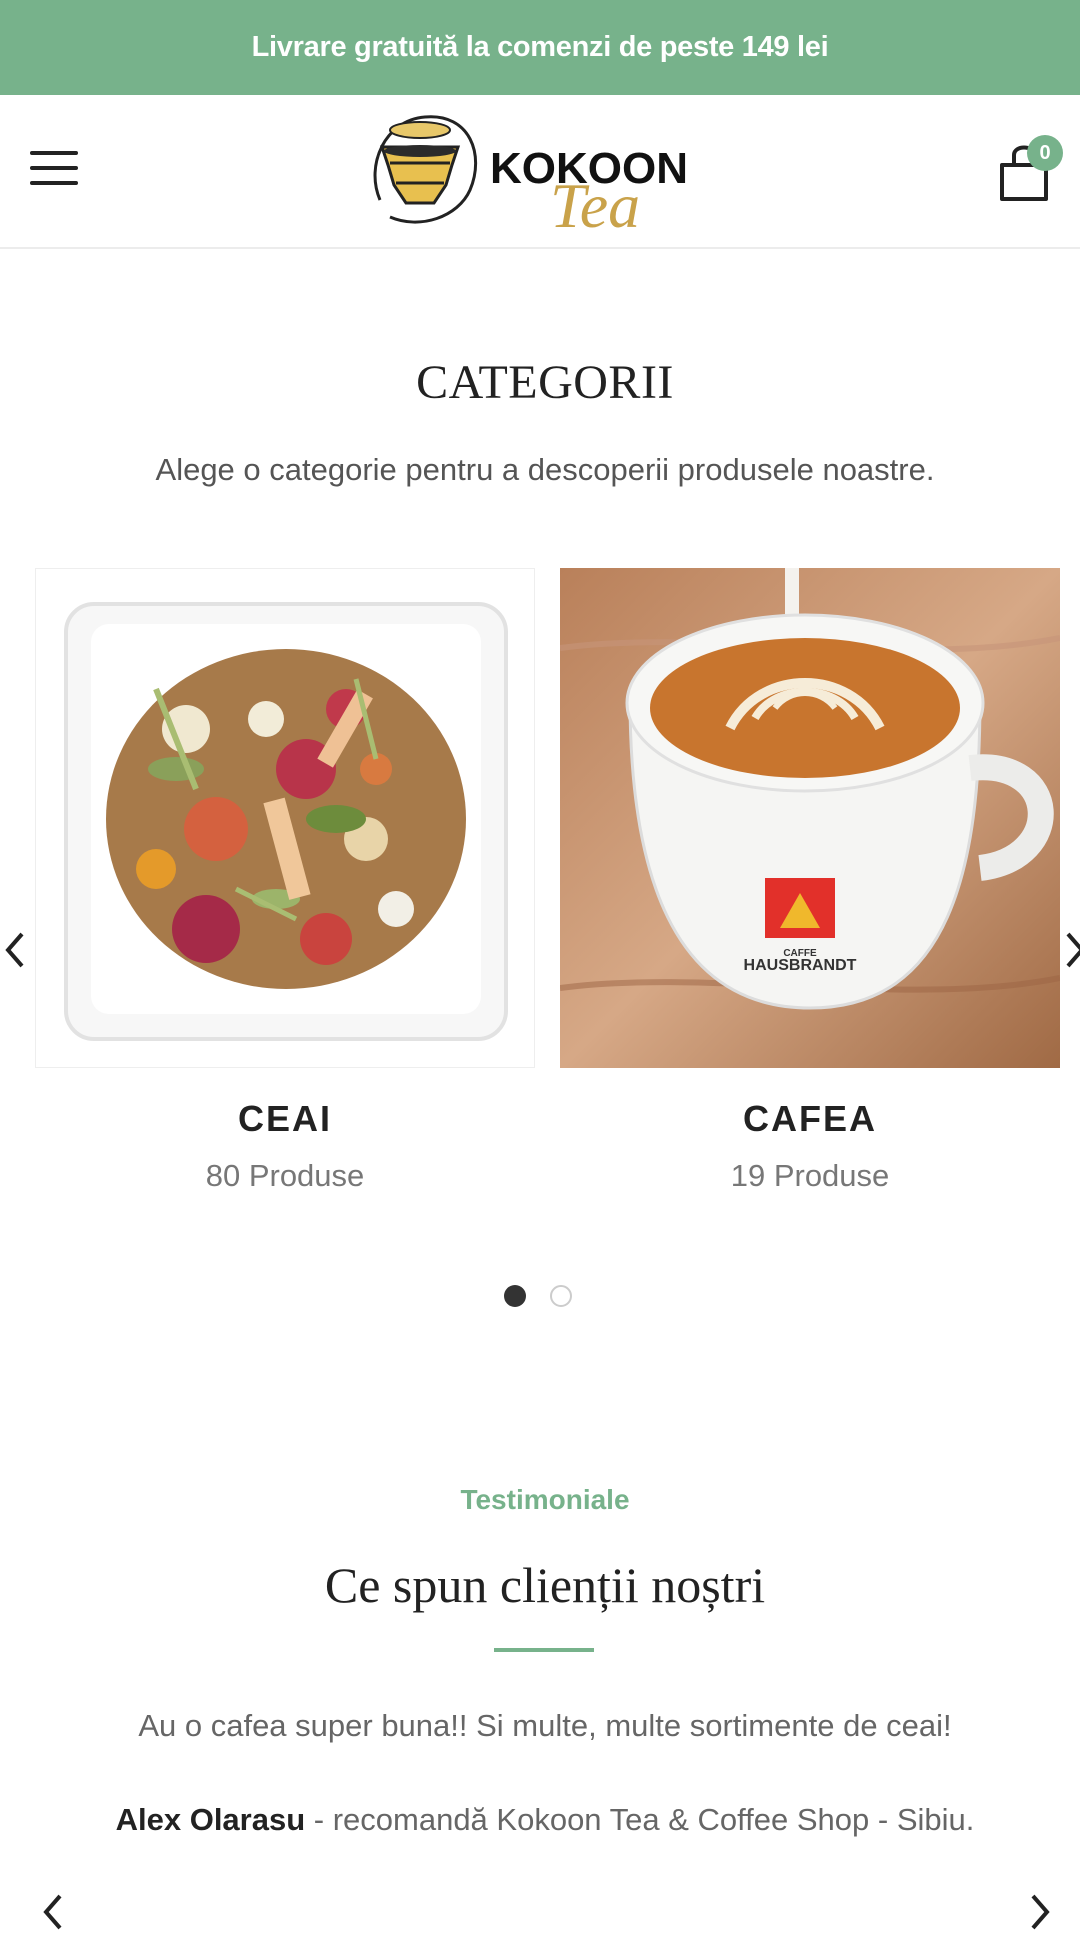  Describe the element at coordinates (285, 1175) in the screenshot. I see `category-count-ceai: 80 Produse` at that location.